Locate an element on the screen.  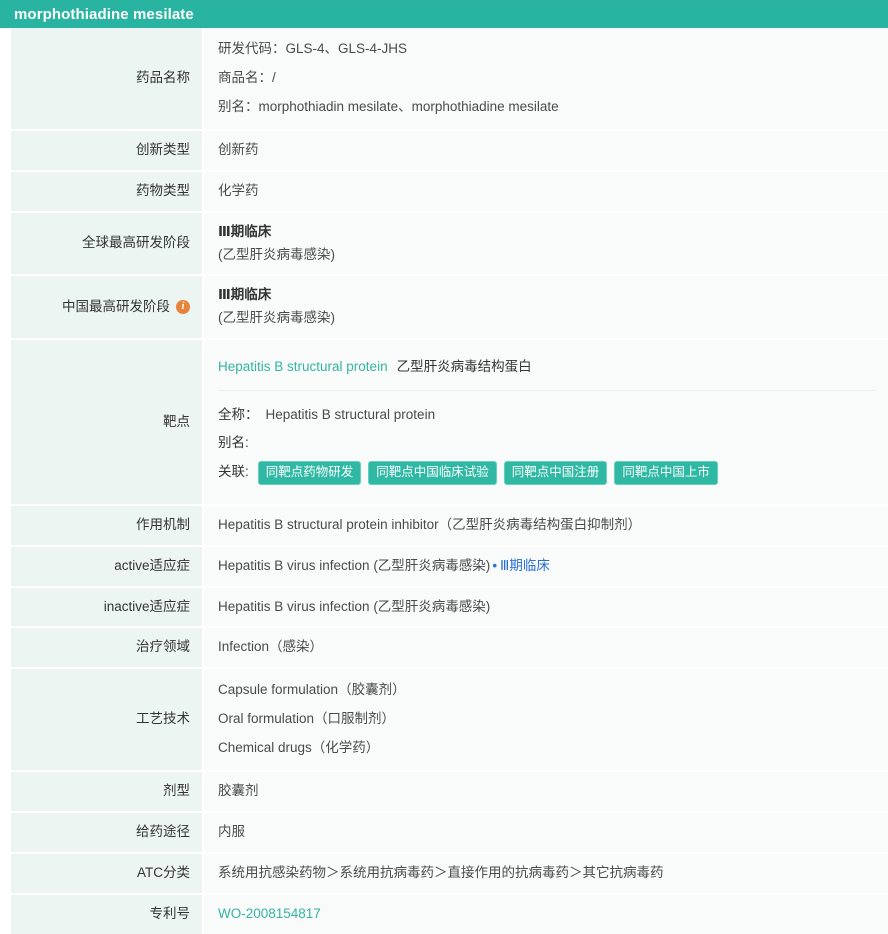
china-stage-label-text: 中国最高研发阶段 is located at coordinates (116, 306).